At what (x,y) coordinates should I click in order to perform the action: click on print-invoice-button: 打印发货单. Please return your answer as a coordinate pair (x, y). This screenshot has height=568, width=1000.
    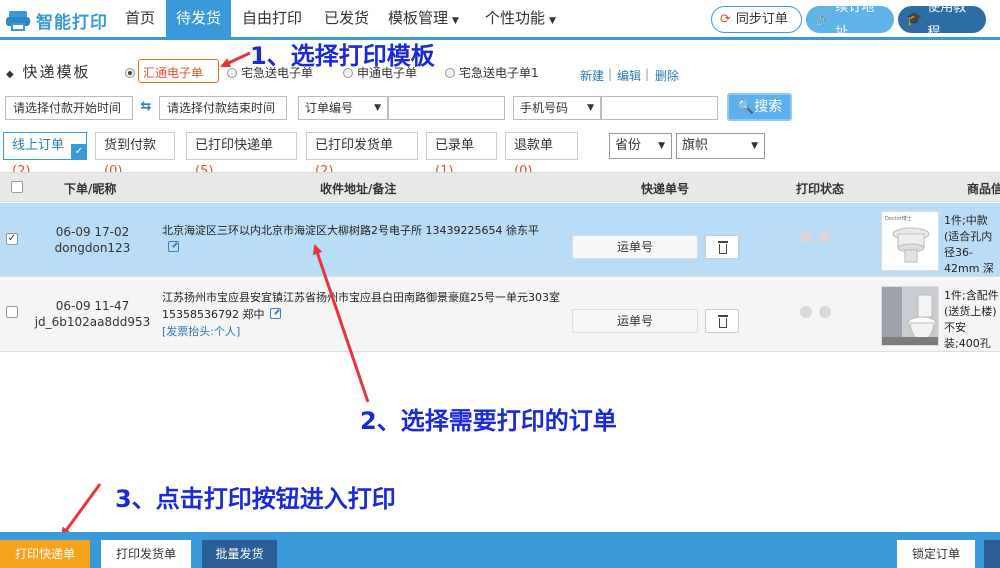
    Looking at the image, I should click on (146, 554).